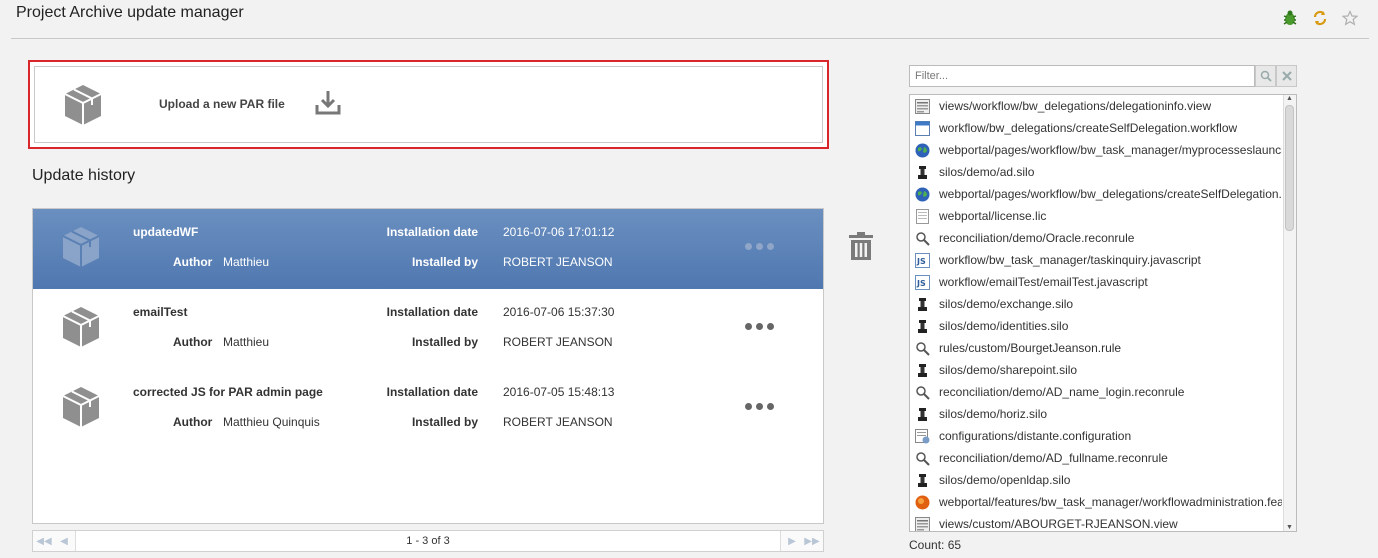  Describe the element at coordinates (1286, 76) in the screenshot. I see `clear-icon` at that location.